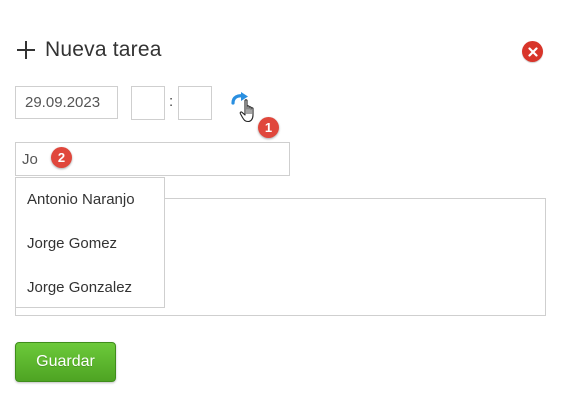 This screenshot has height=404, width=566. I want to click on step-badge-2: 2, so click(61, 157).